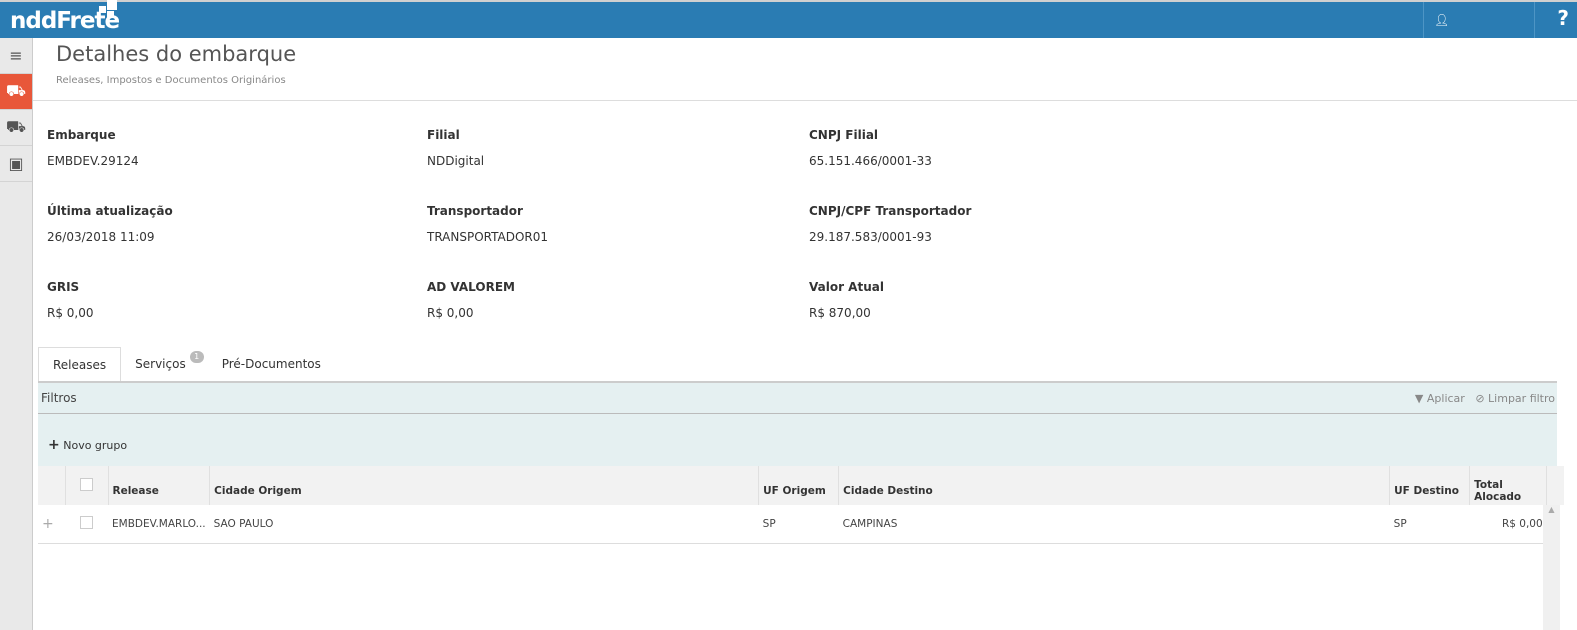  What do you see at coordinates (840, 313) in the screenshot?
I see `field-value: R$ 870,00` at bounding box center [840, 313].